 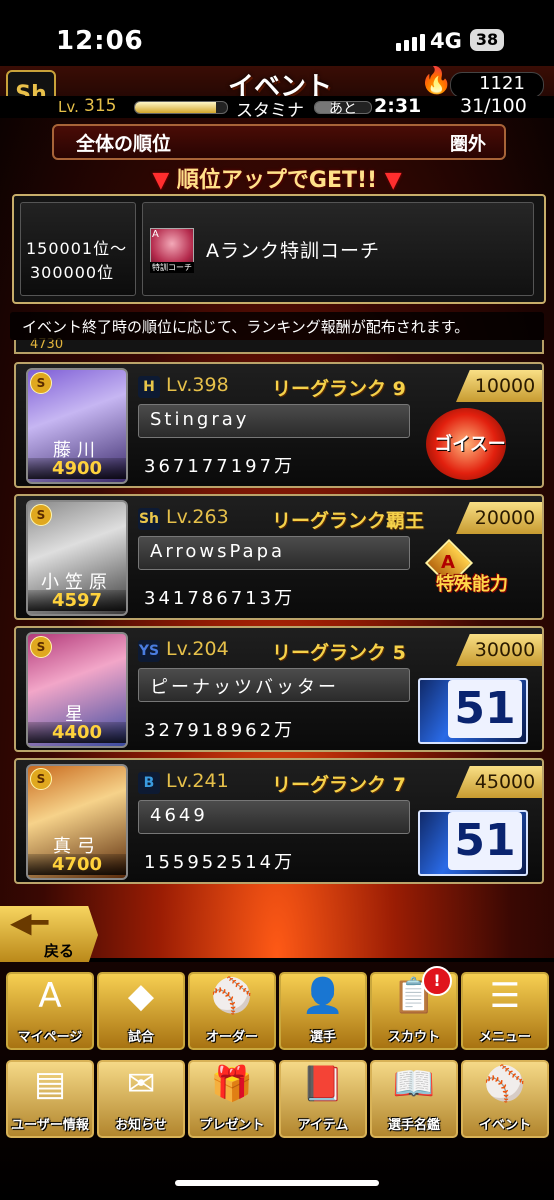 What do you see at coordinates (77, 426) in the screenshot?
I see `player-card: S 藤川 4900` at bounding box center [77, 426].